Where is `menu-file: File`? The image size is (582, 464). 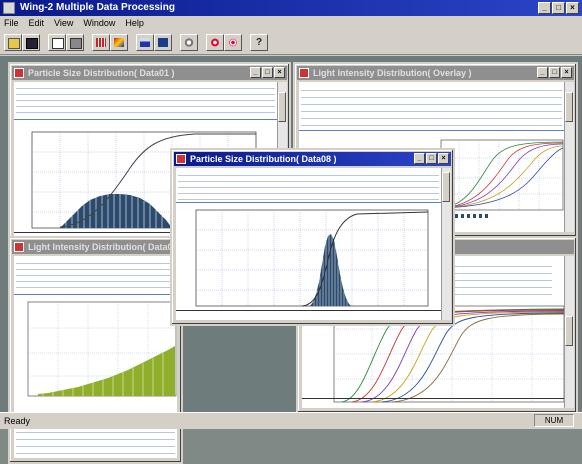 menu-file: File is located at coordinates (11, 23).